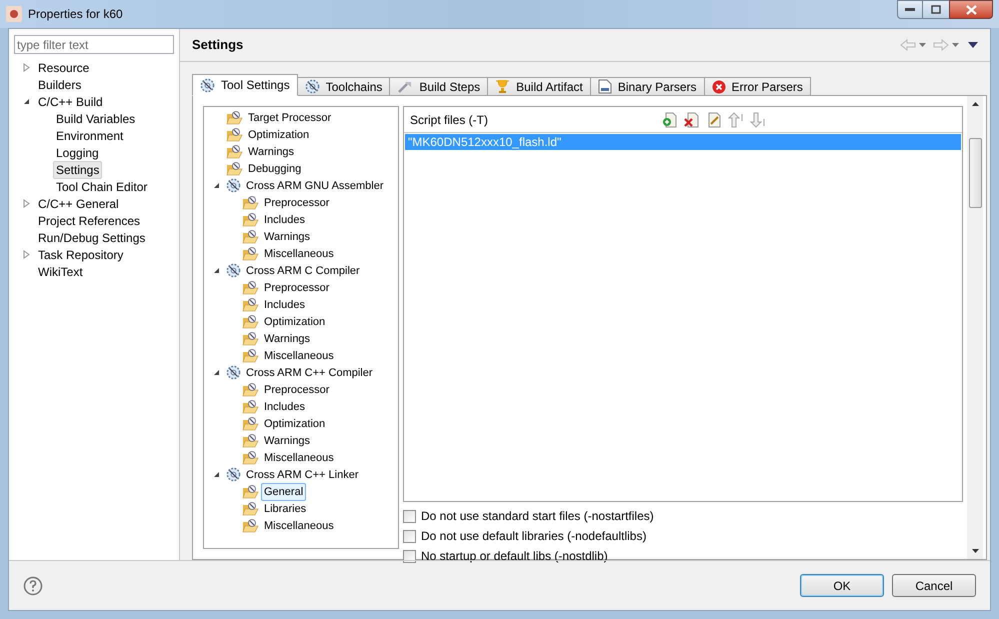  I want to click on tab: Build Artifact, so click(539, 86).